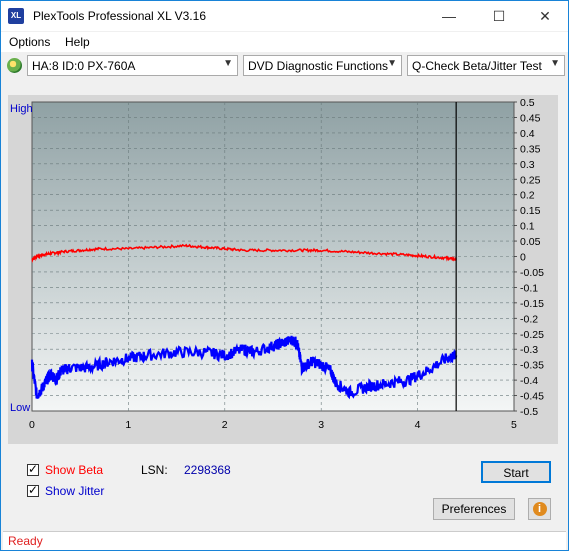  I want to click on title-bar: XL PlexTools Professional XL V3.16 — ☐ ✕, so click(284, 16).